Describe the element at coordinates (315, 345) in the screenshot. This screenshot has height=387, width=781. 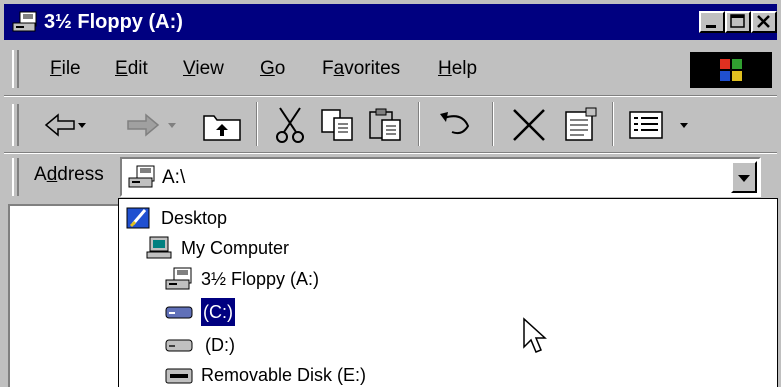
I see `list-item-drive-d: (D:)` at that location.